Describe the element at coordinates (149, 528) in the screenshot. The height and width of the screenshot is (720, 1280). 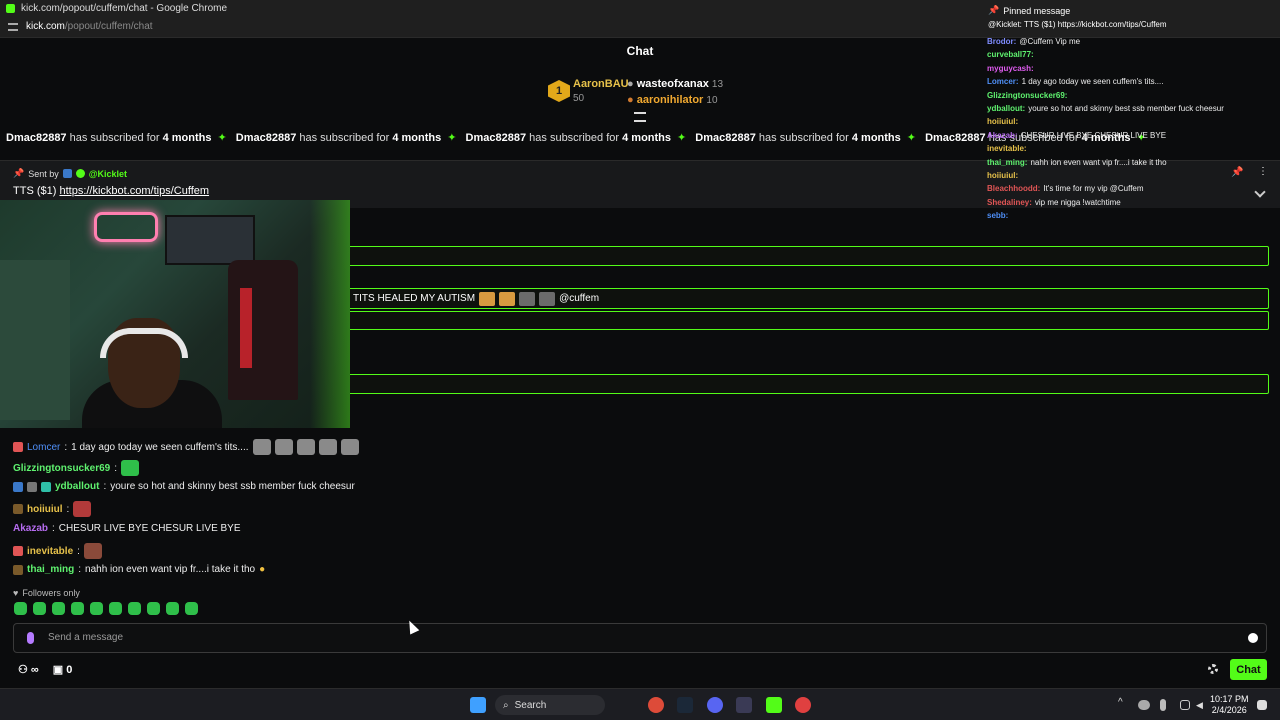
I see `message-text: CHESUR LIVE BYE CHESUR LIVE BYE` at that location.